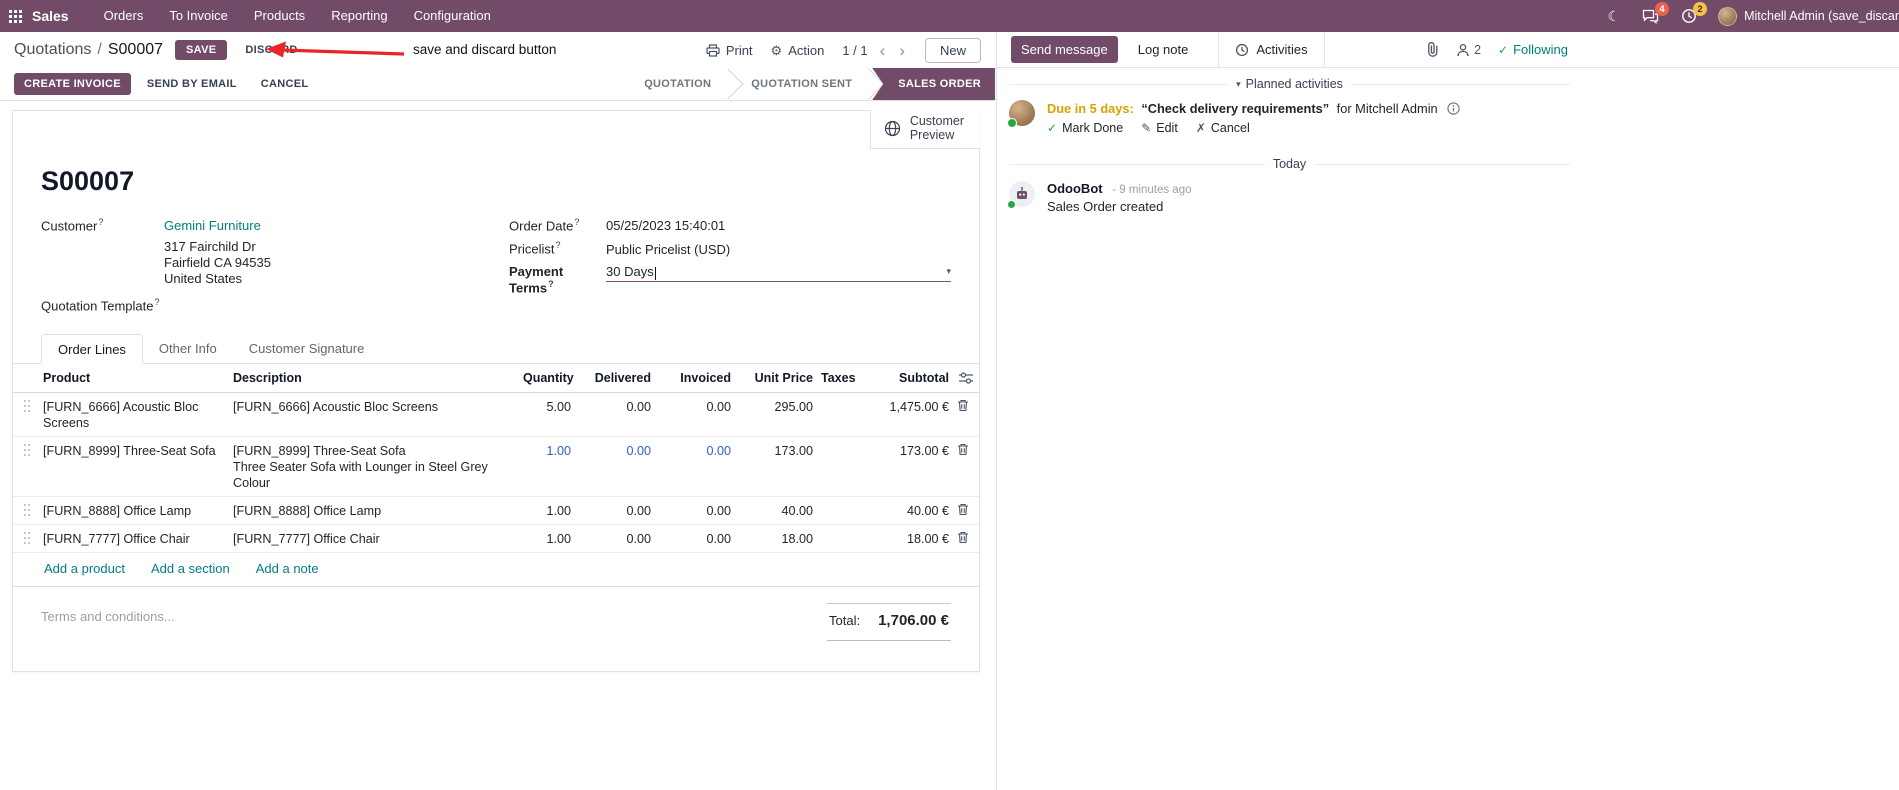 The height and width of the screenshot is (790, 1899). Describe the element at coordinates (72, 84) in the screenshot. I see `create-invoice-button: CREATE INVOICE` at that location.